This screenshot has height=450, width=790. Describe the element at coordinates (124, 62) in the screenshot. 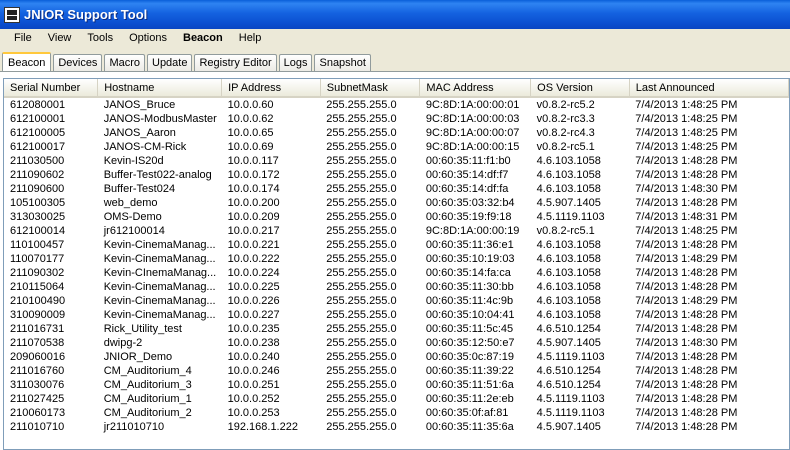

I see `tab-macro: Macro` at that location.